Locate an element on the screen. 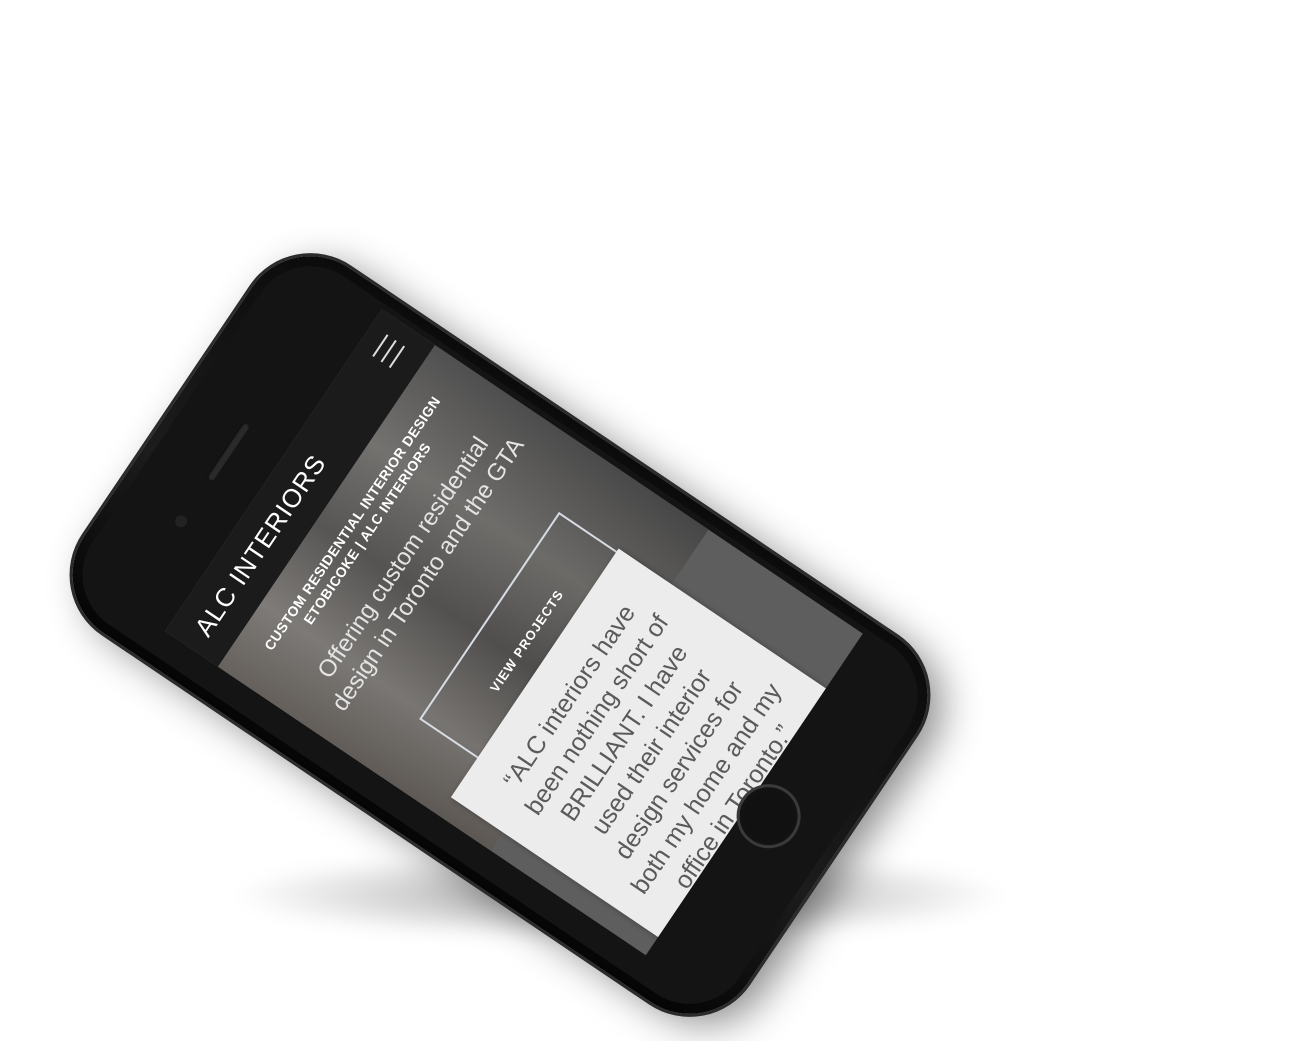 The width and height of the screenshot is (1300, 1041). front-camera-icon is located at coordinates (181, 521).